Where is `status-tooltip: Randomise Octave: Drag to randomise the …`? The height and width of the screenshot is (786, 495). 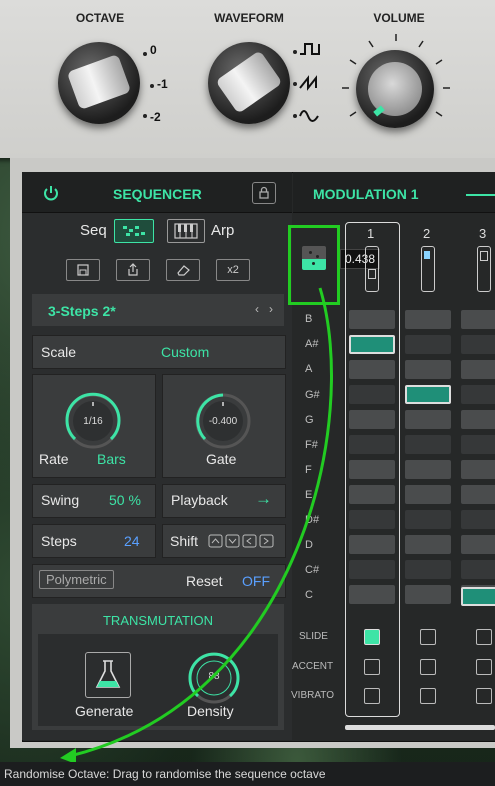 status-tooltip: Randomise Octave: Drag to randomise the … is located at coordinates (247, 774).